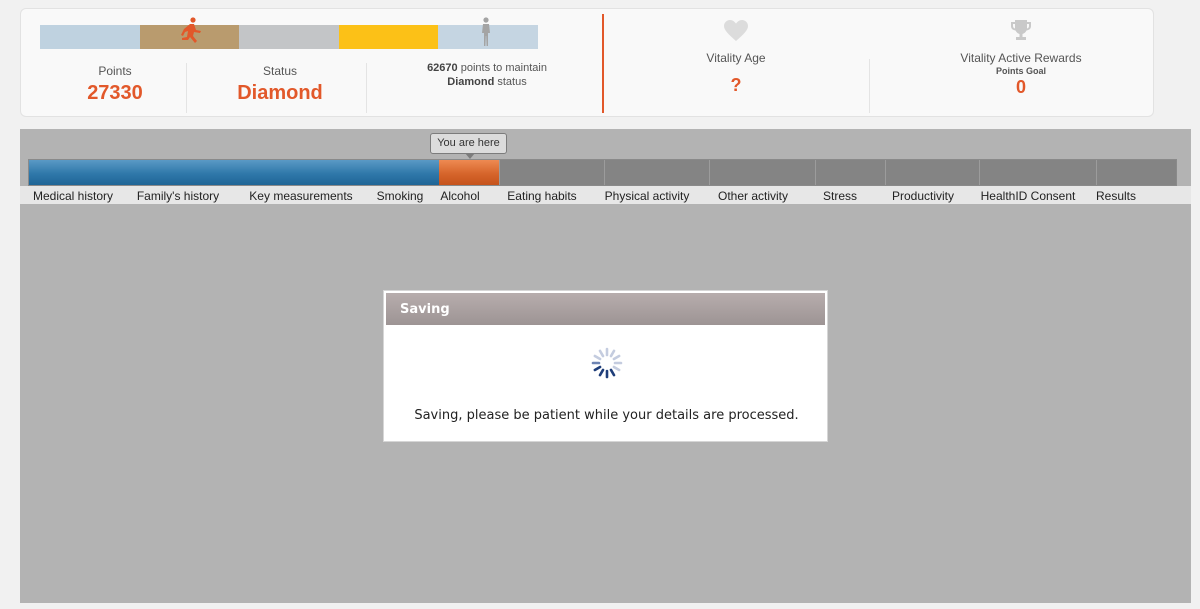 Image resolution: width=1200 pixels, height=609 pixels. I want to click on you-are-here-tooltip: You are here, so click(468, 146).